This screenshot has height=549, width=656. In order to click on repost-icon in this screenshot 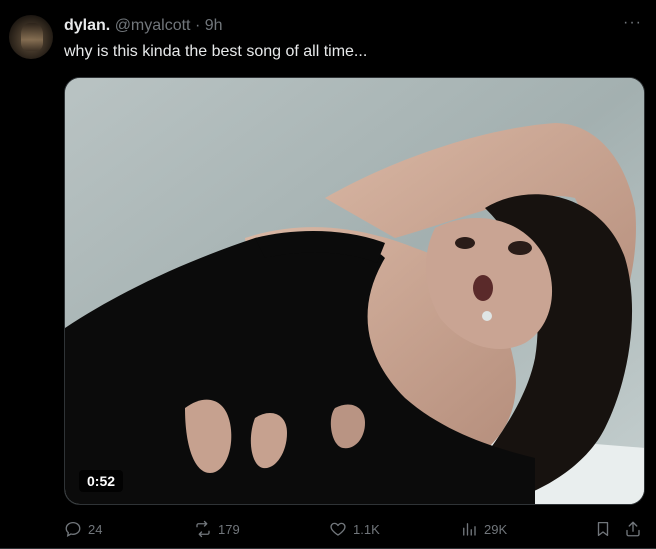, I will do `click(203, 529)`.